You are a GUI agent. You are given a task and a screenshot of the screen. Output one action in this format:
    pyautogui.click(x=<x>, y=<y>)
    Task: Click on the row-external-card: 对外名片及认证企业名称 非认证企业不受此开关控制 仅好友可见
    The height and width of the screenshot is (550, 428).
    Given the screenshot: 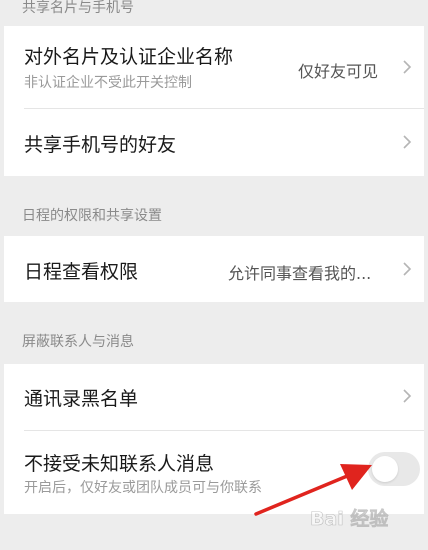 What is the action you would take?
    pyautogui.click(x=214, y=67)
    